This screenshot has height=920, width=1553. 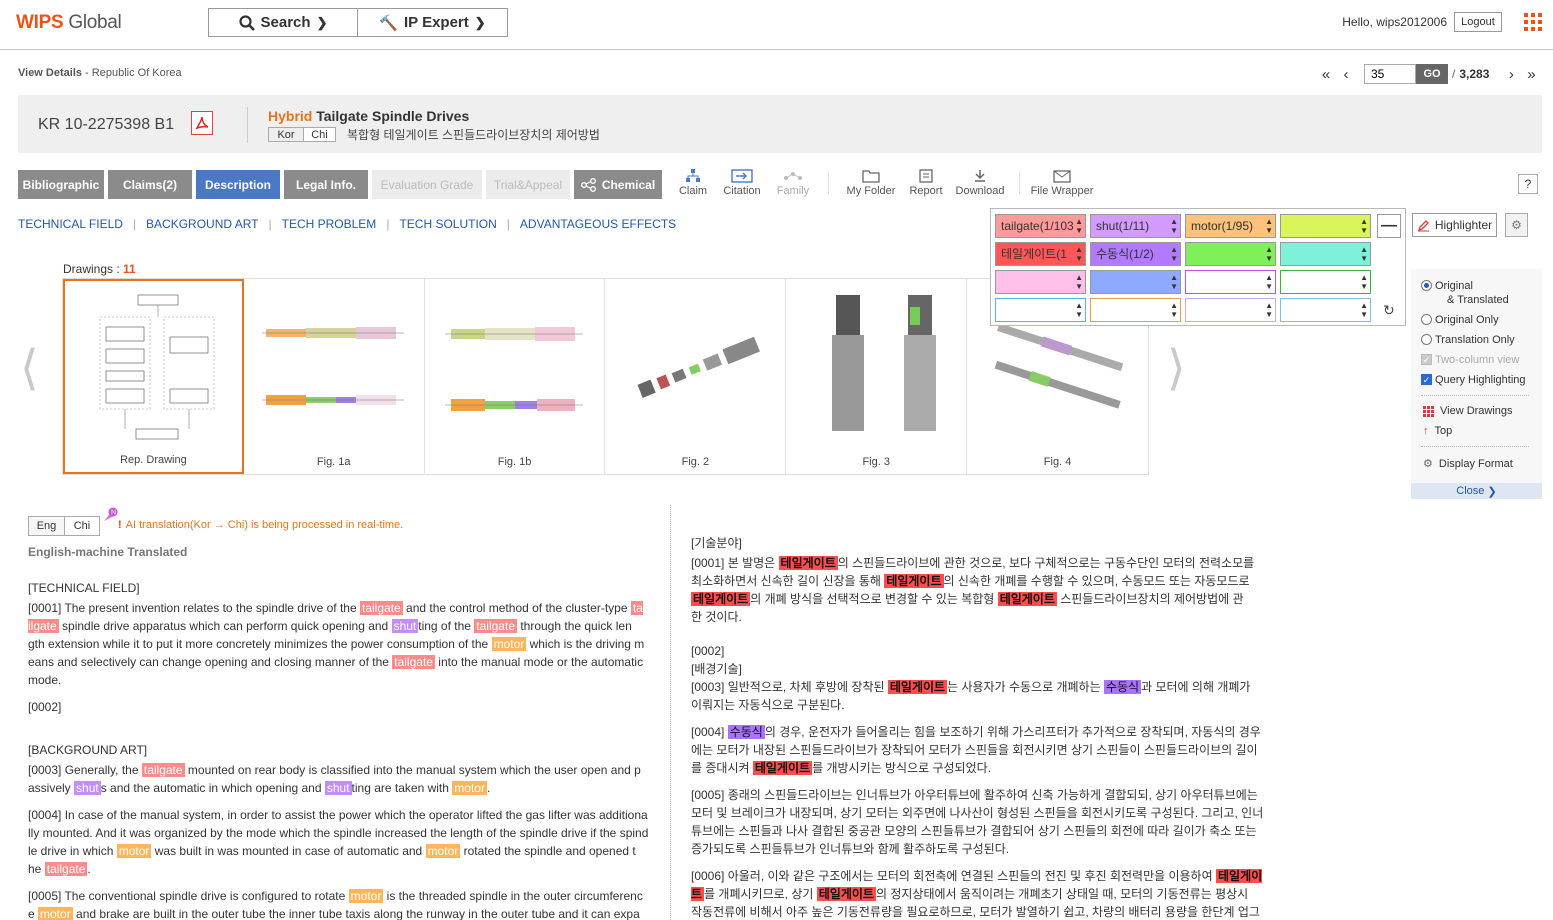 What do you see at coordinates (246, 22) in the screenshot?
I see `search-icon` at bounding box center [246, 22].